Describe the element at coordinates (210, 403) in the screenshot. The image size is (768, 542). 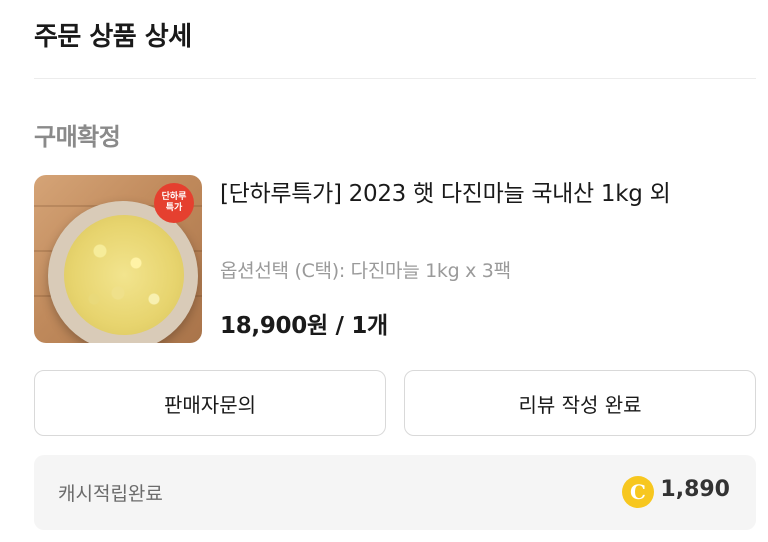
I see `seller-inquiry-button: 판매자문의` at that location.